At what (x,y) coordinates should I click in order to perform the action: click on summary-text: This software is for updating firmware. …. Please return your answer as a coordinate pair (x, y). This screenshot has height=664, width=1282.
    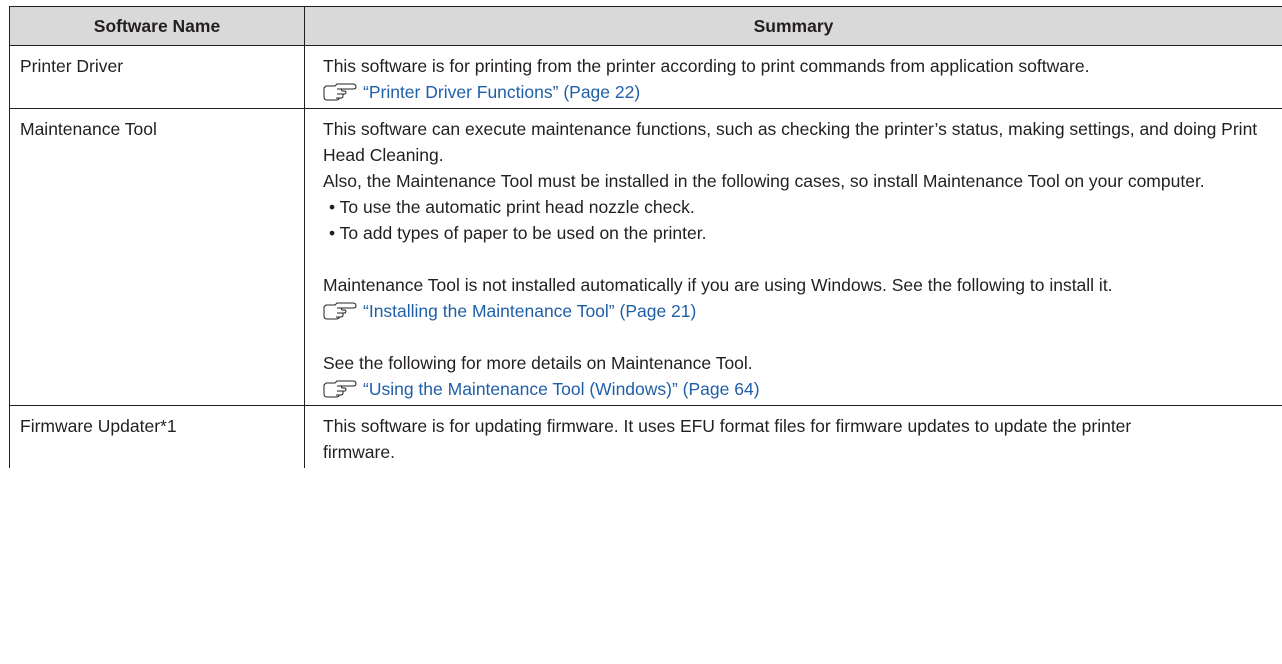
    Looking at the image, I should click on (727, 439).